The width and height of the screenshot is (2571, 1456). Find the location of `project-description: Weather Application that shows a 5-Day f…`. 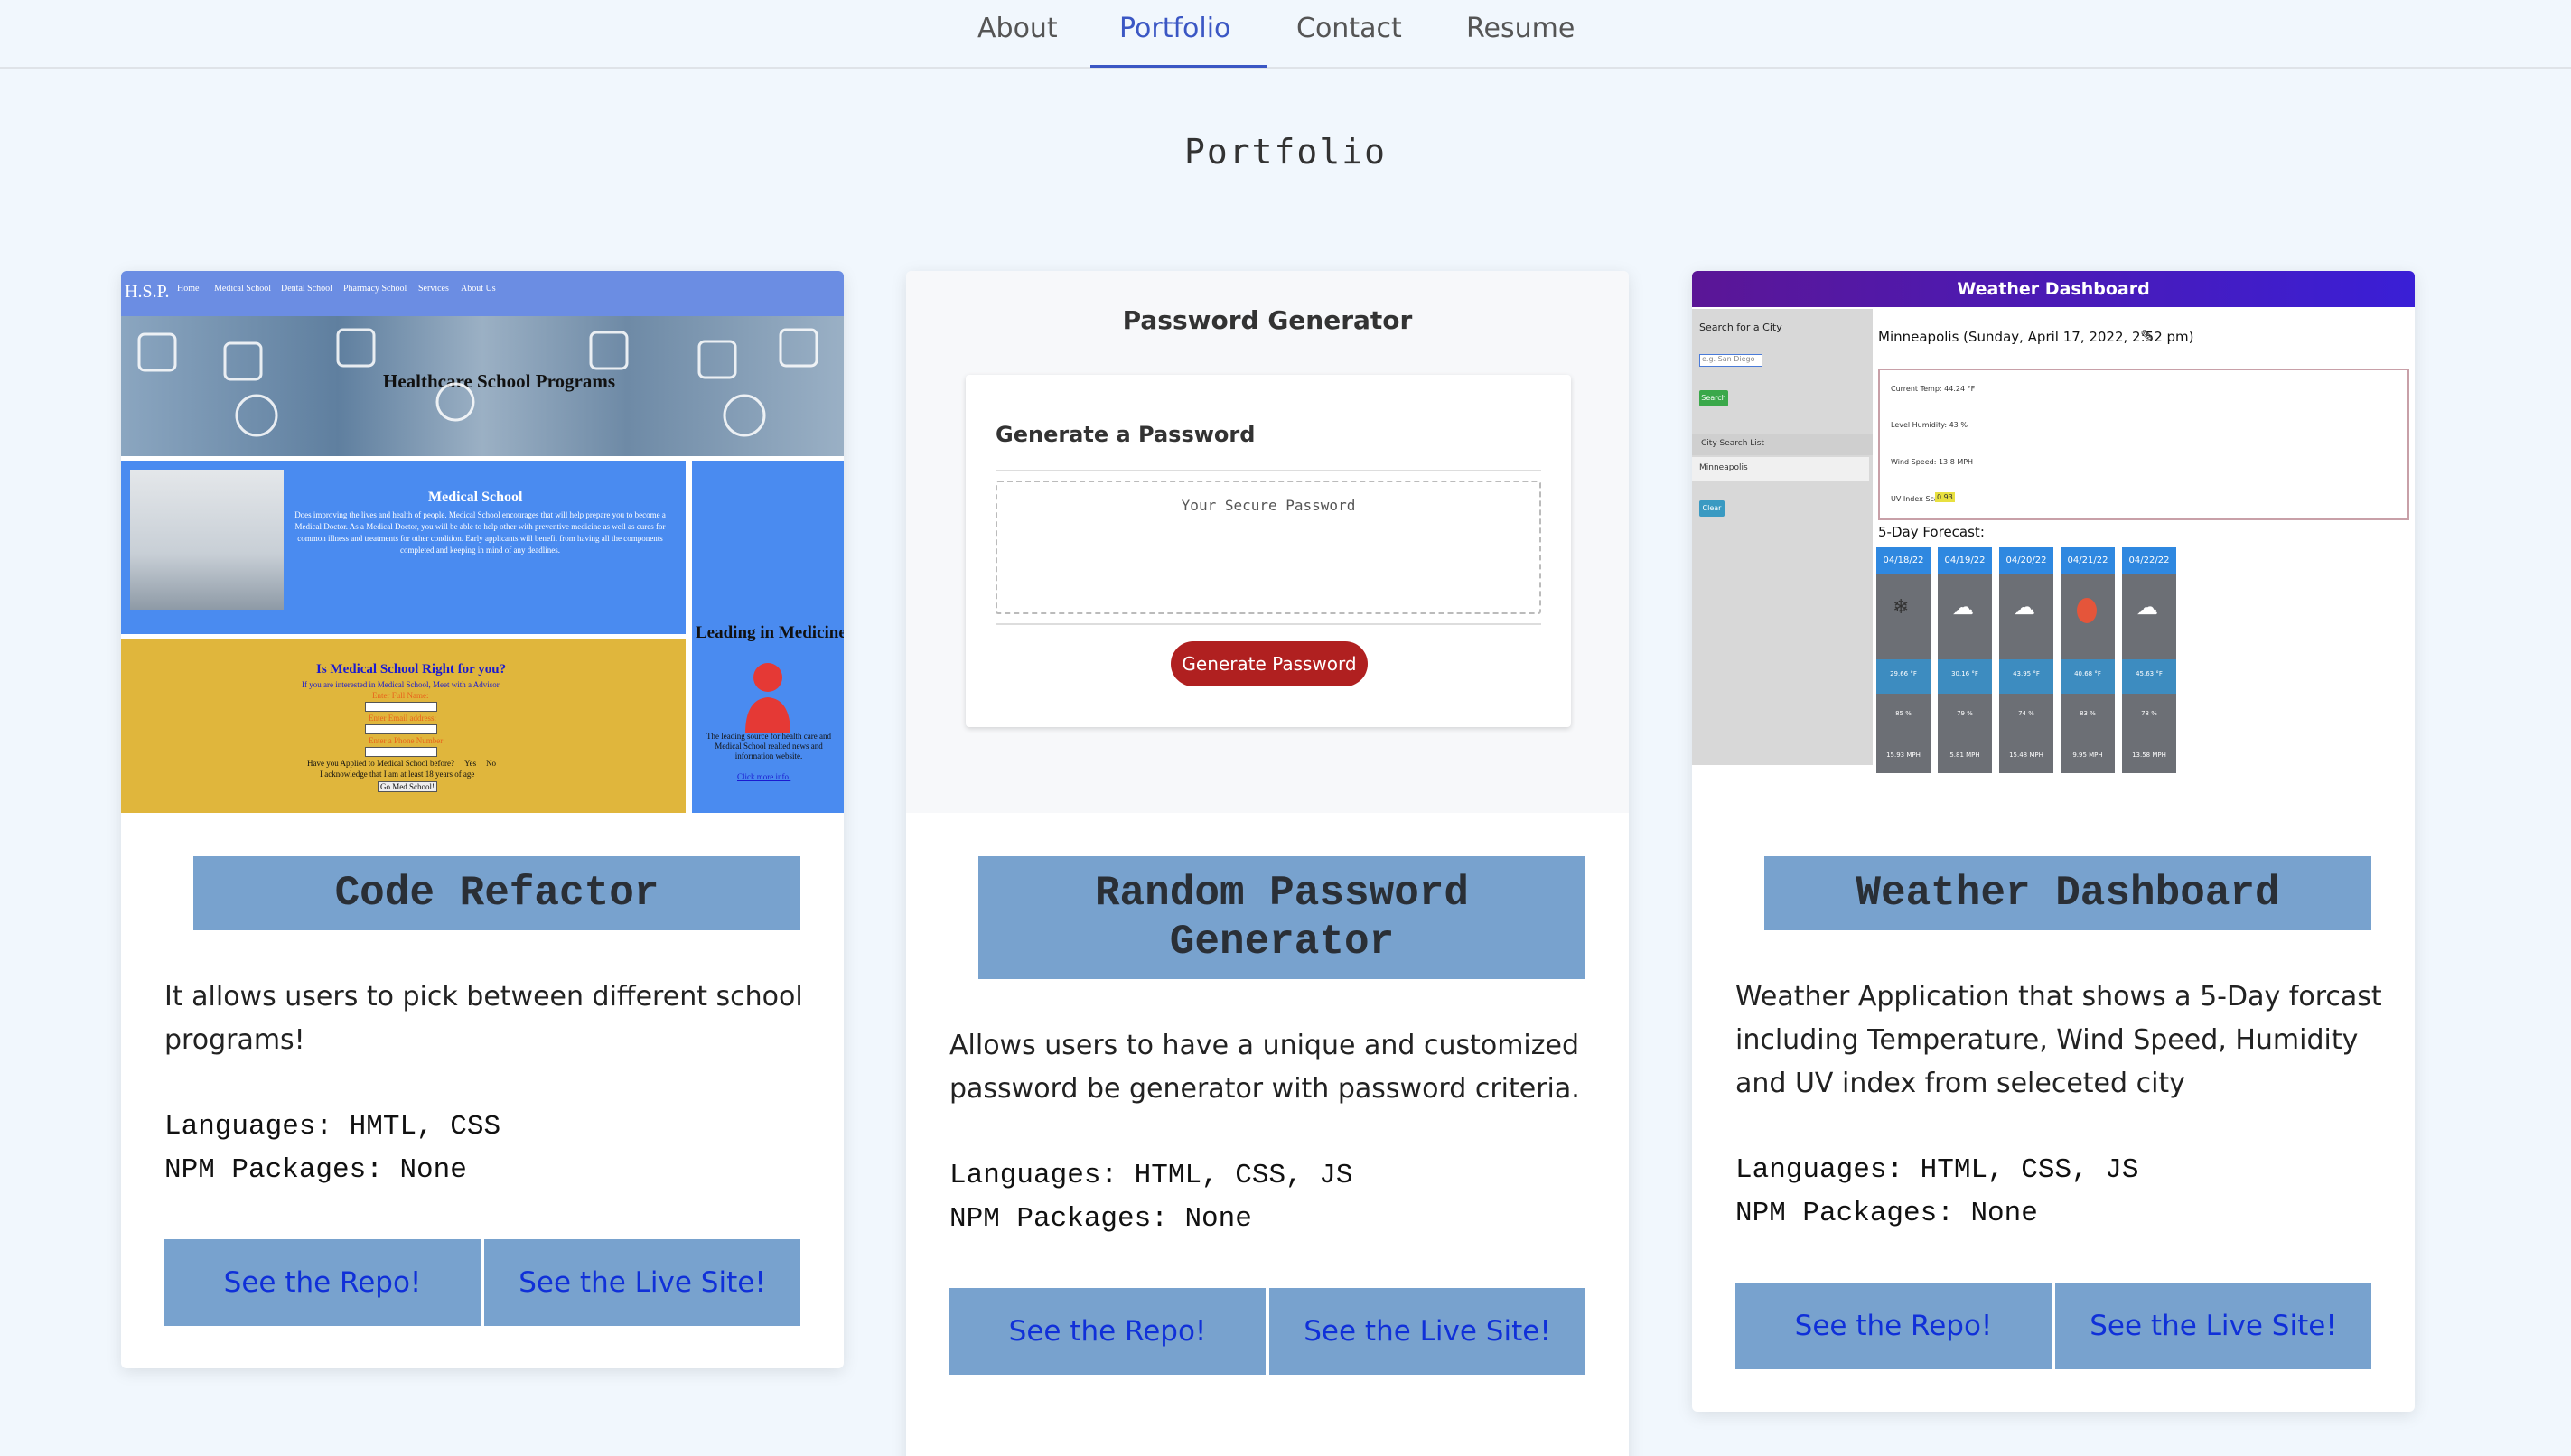

project-description: Weather Application that shows a 5-Day f… is located at coordinates (2058, 1040).